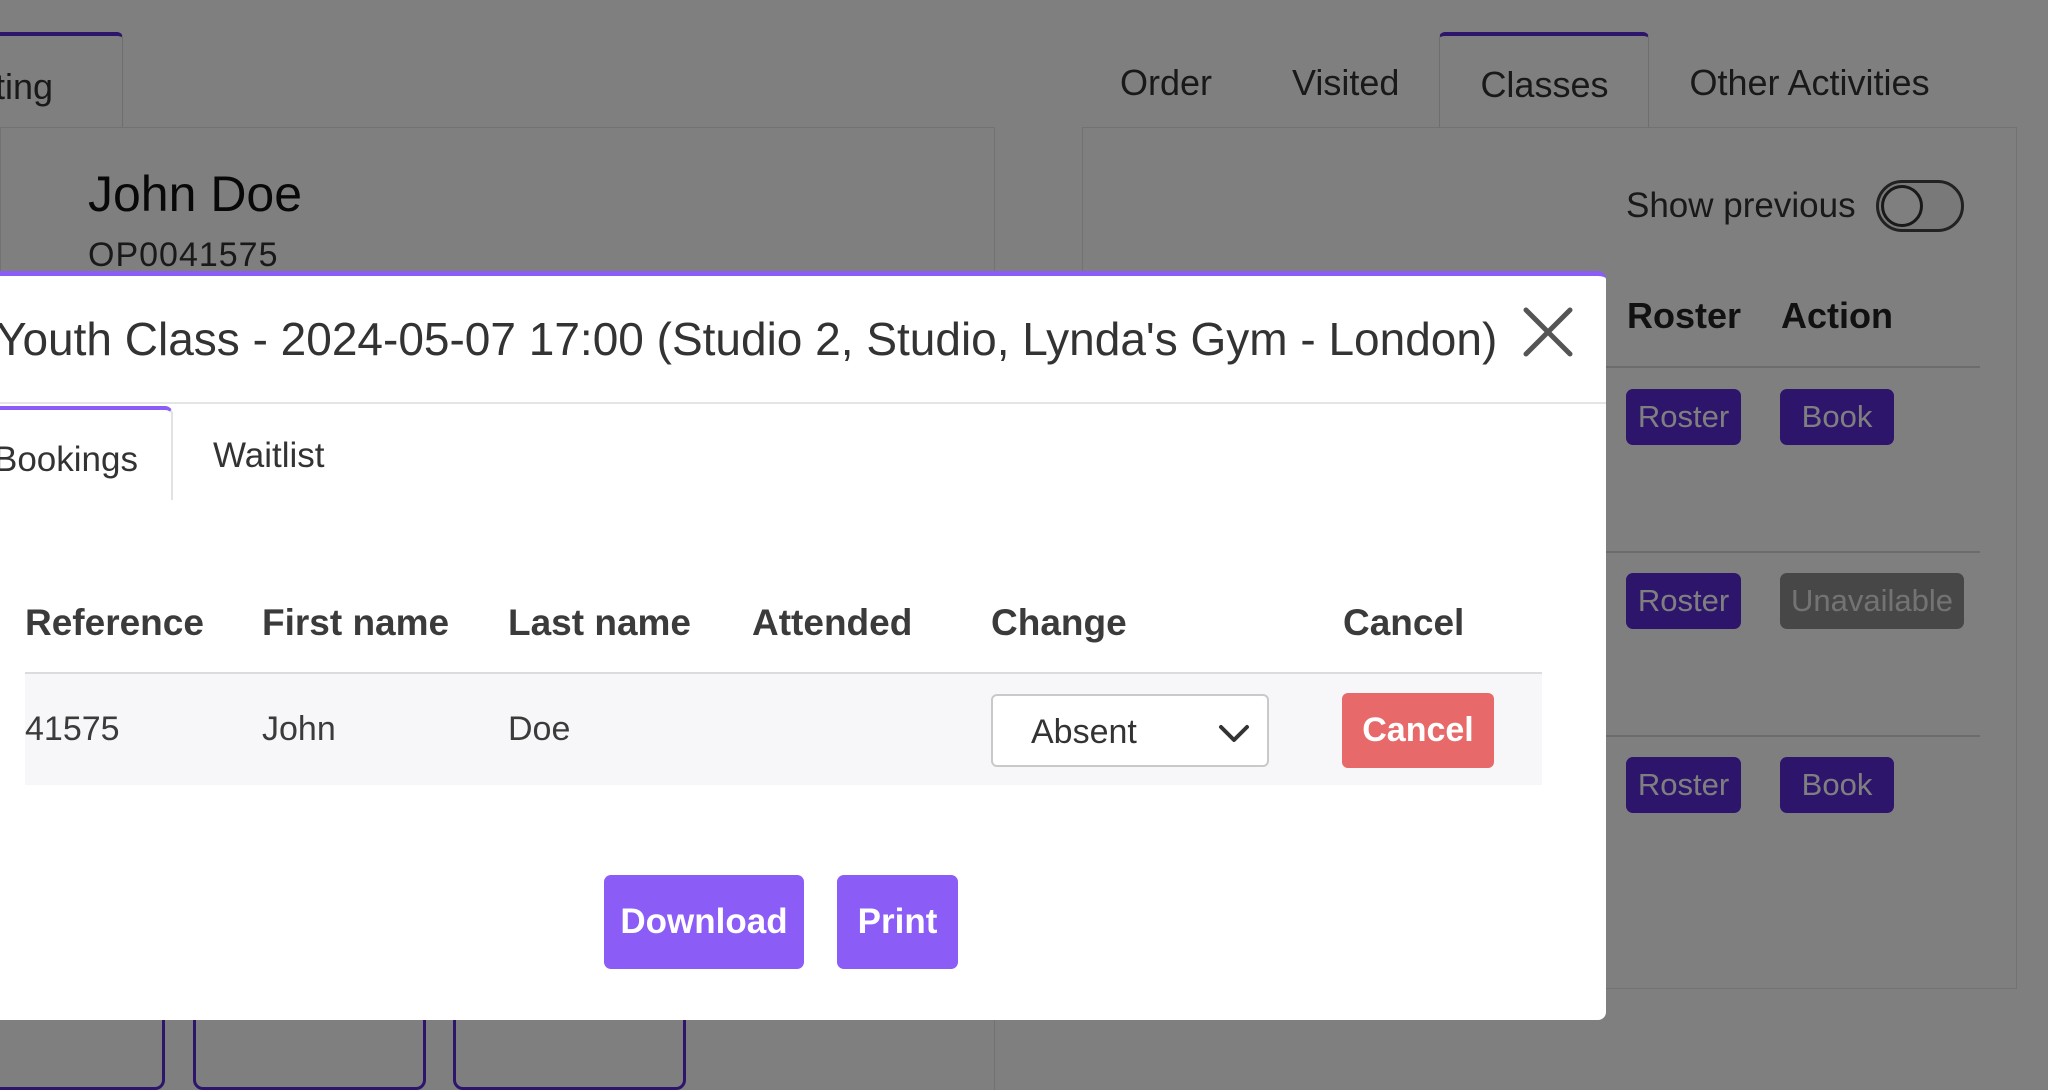 The height and width of the screenshot is (1090, 2048). I want to click on attendance-select-value: Absent, so click(1084, 732).